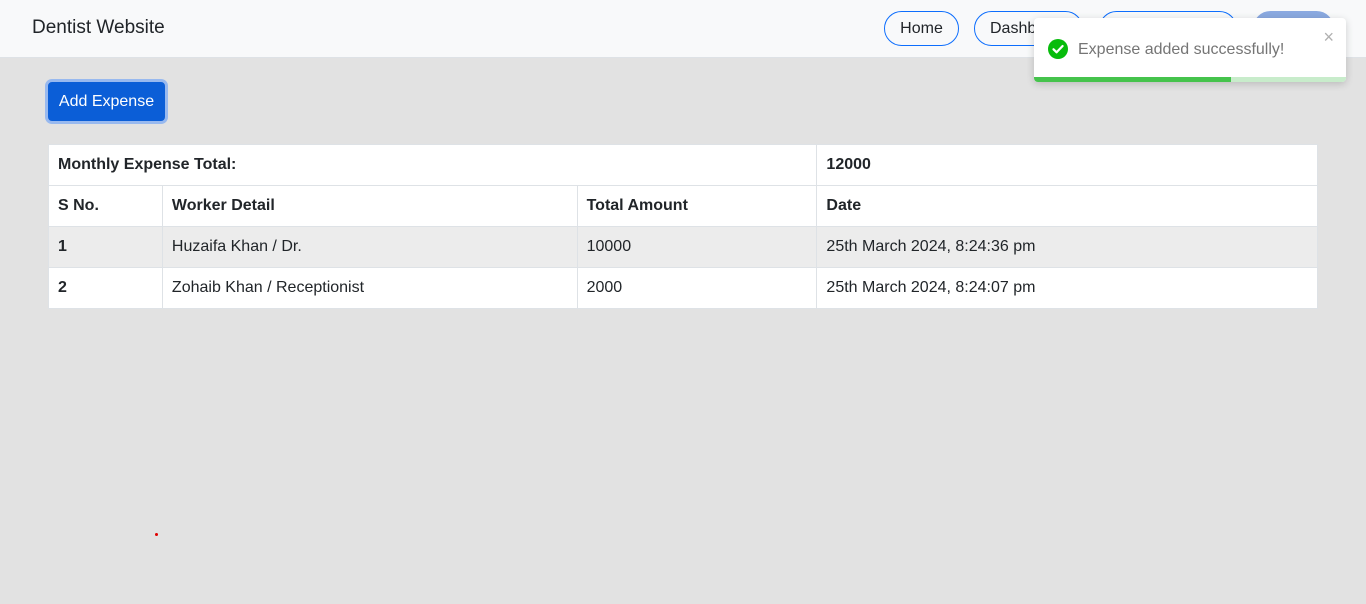 This screenshot has width=1366, height=604. Describe the element at coordinates (697, 288) in the screenshot. I see `row-amount: 2000` at that location.